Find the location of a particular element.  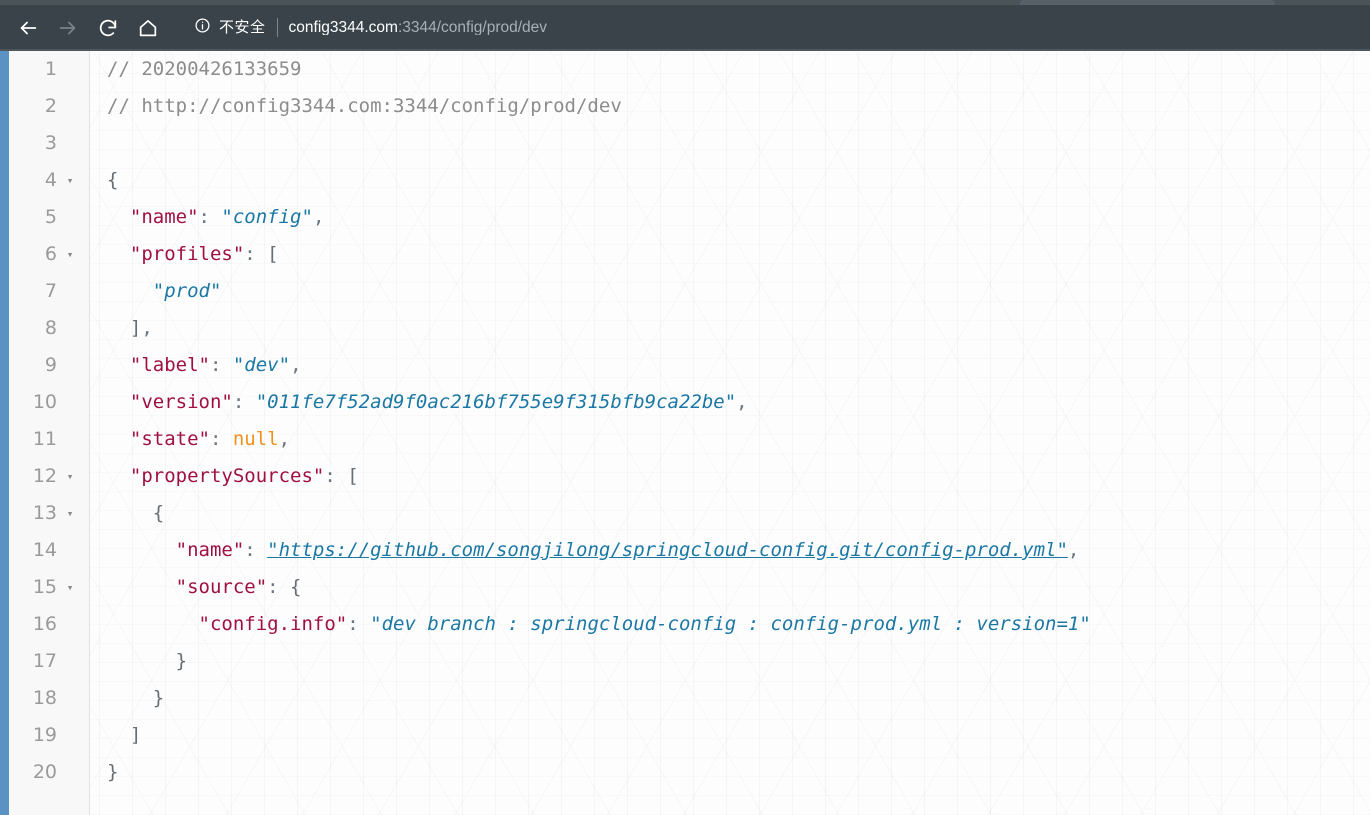

line-number: 15 is located at coordinates (44, 587).